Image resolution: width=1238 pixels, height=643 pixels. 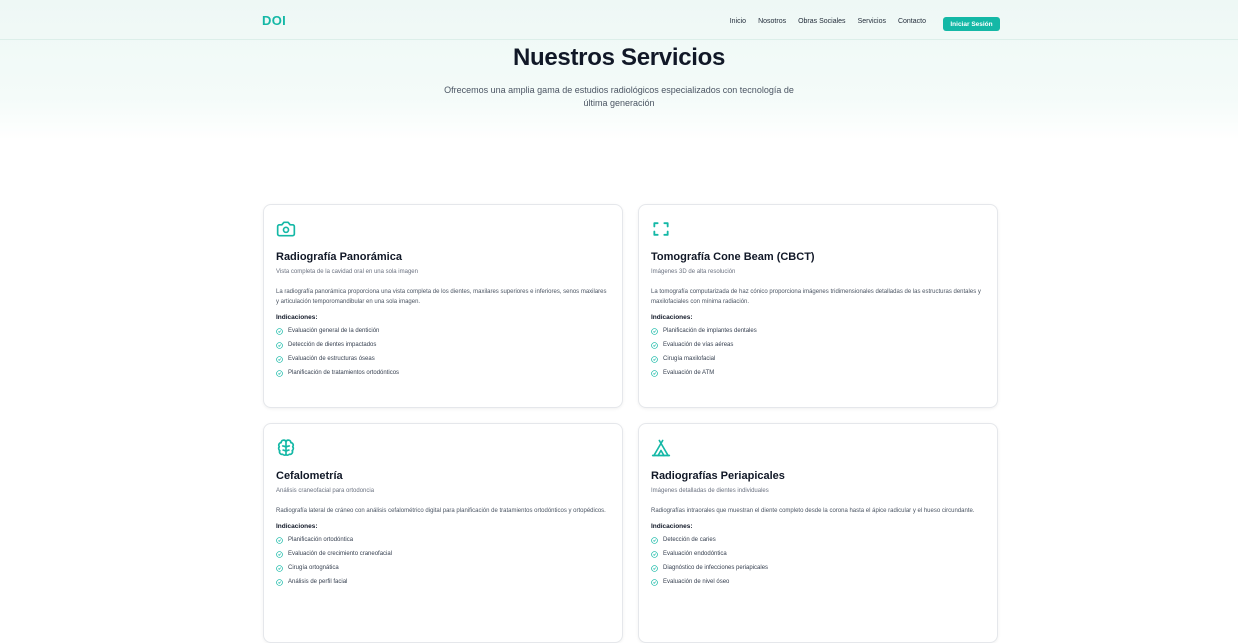 What do you see at coordinates (733, 257) in the screenshot?
I see `service-title: Tomografía Cone Beam (CBCT)` at bounding box center [733, 257].